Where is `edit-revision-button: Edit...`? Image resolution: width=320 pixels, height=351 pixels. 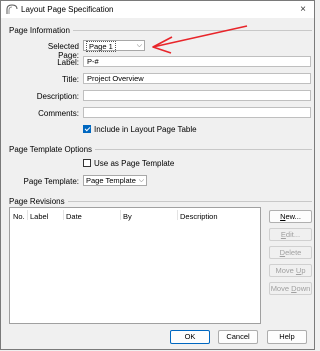
edit-revision-button: Edit... is located at coordinates (290, 234).